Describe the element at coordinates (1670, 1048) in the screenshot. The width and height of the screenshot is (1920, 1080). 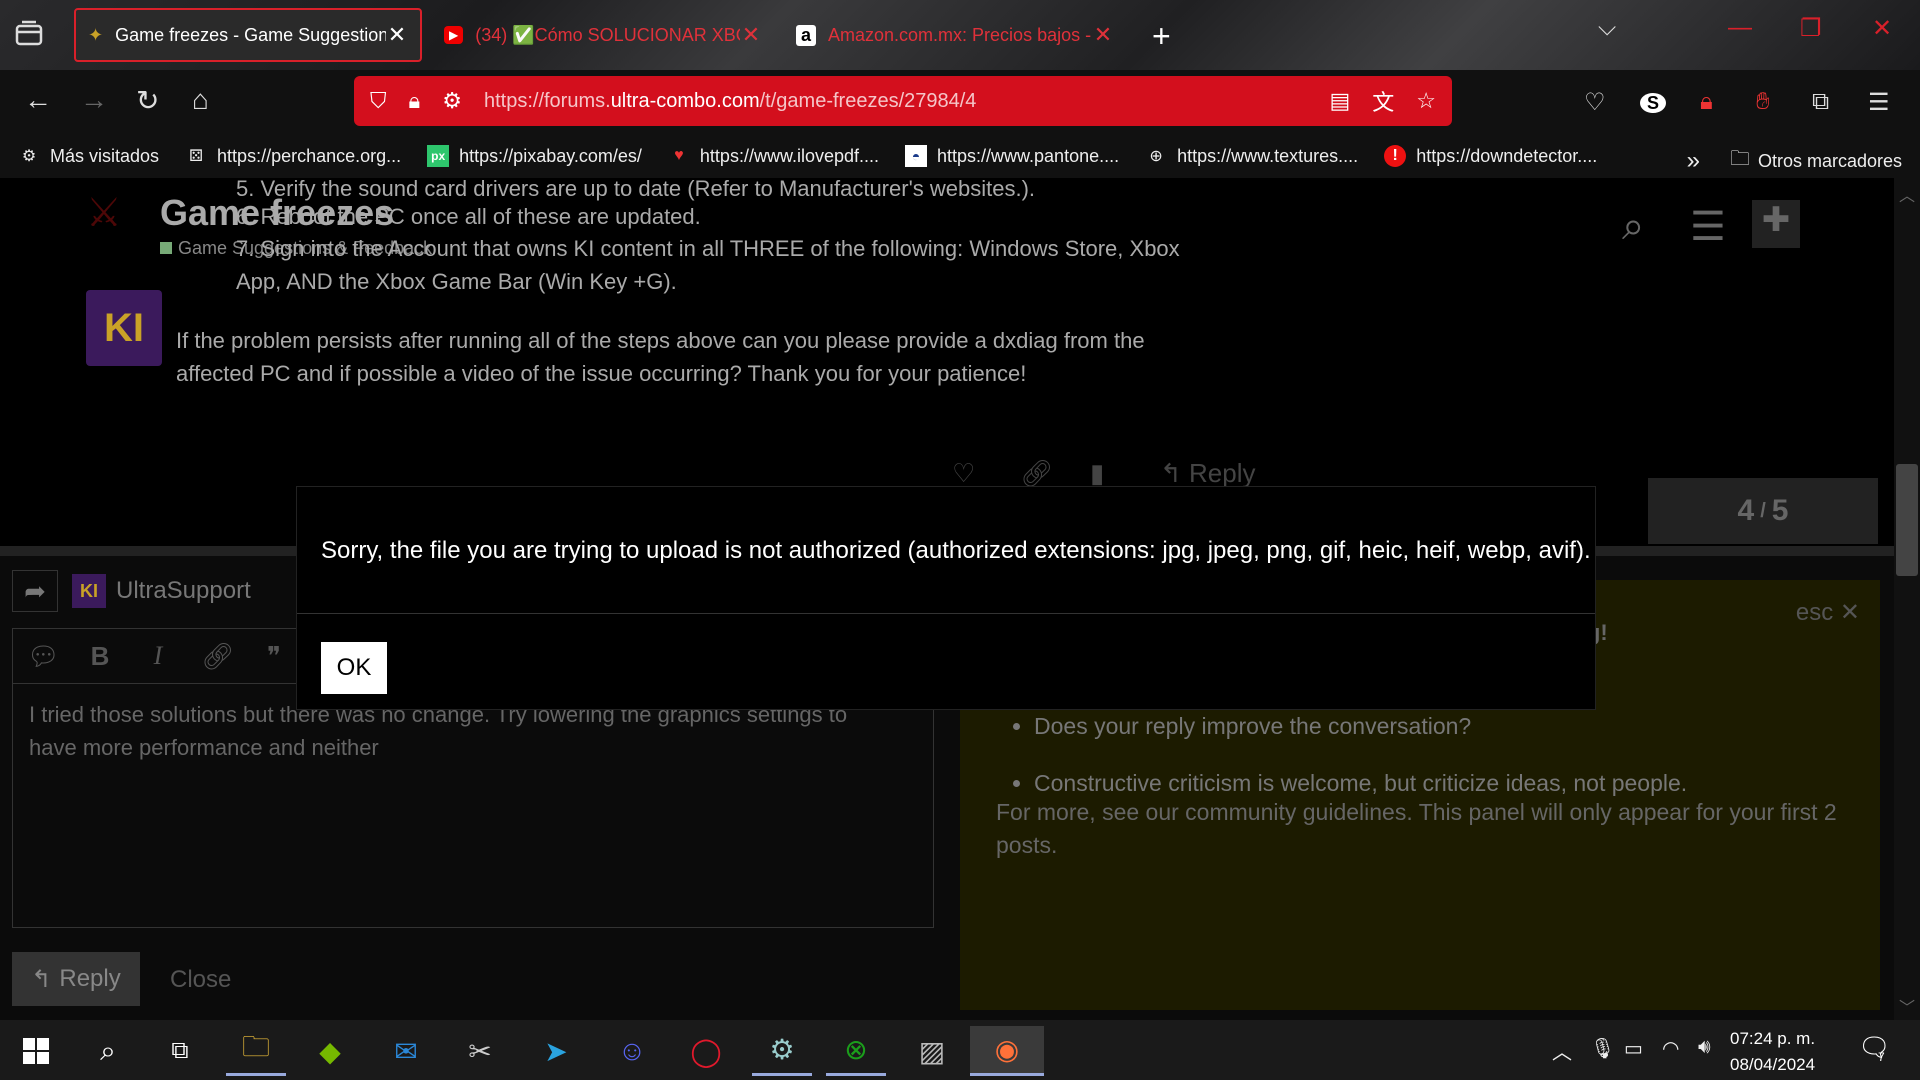
I see `wifi-icon: ◠` at that location.